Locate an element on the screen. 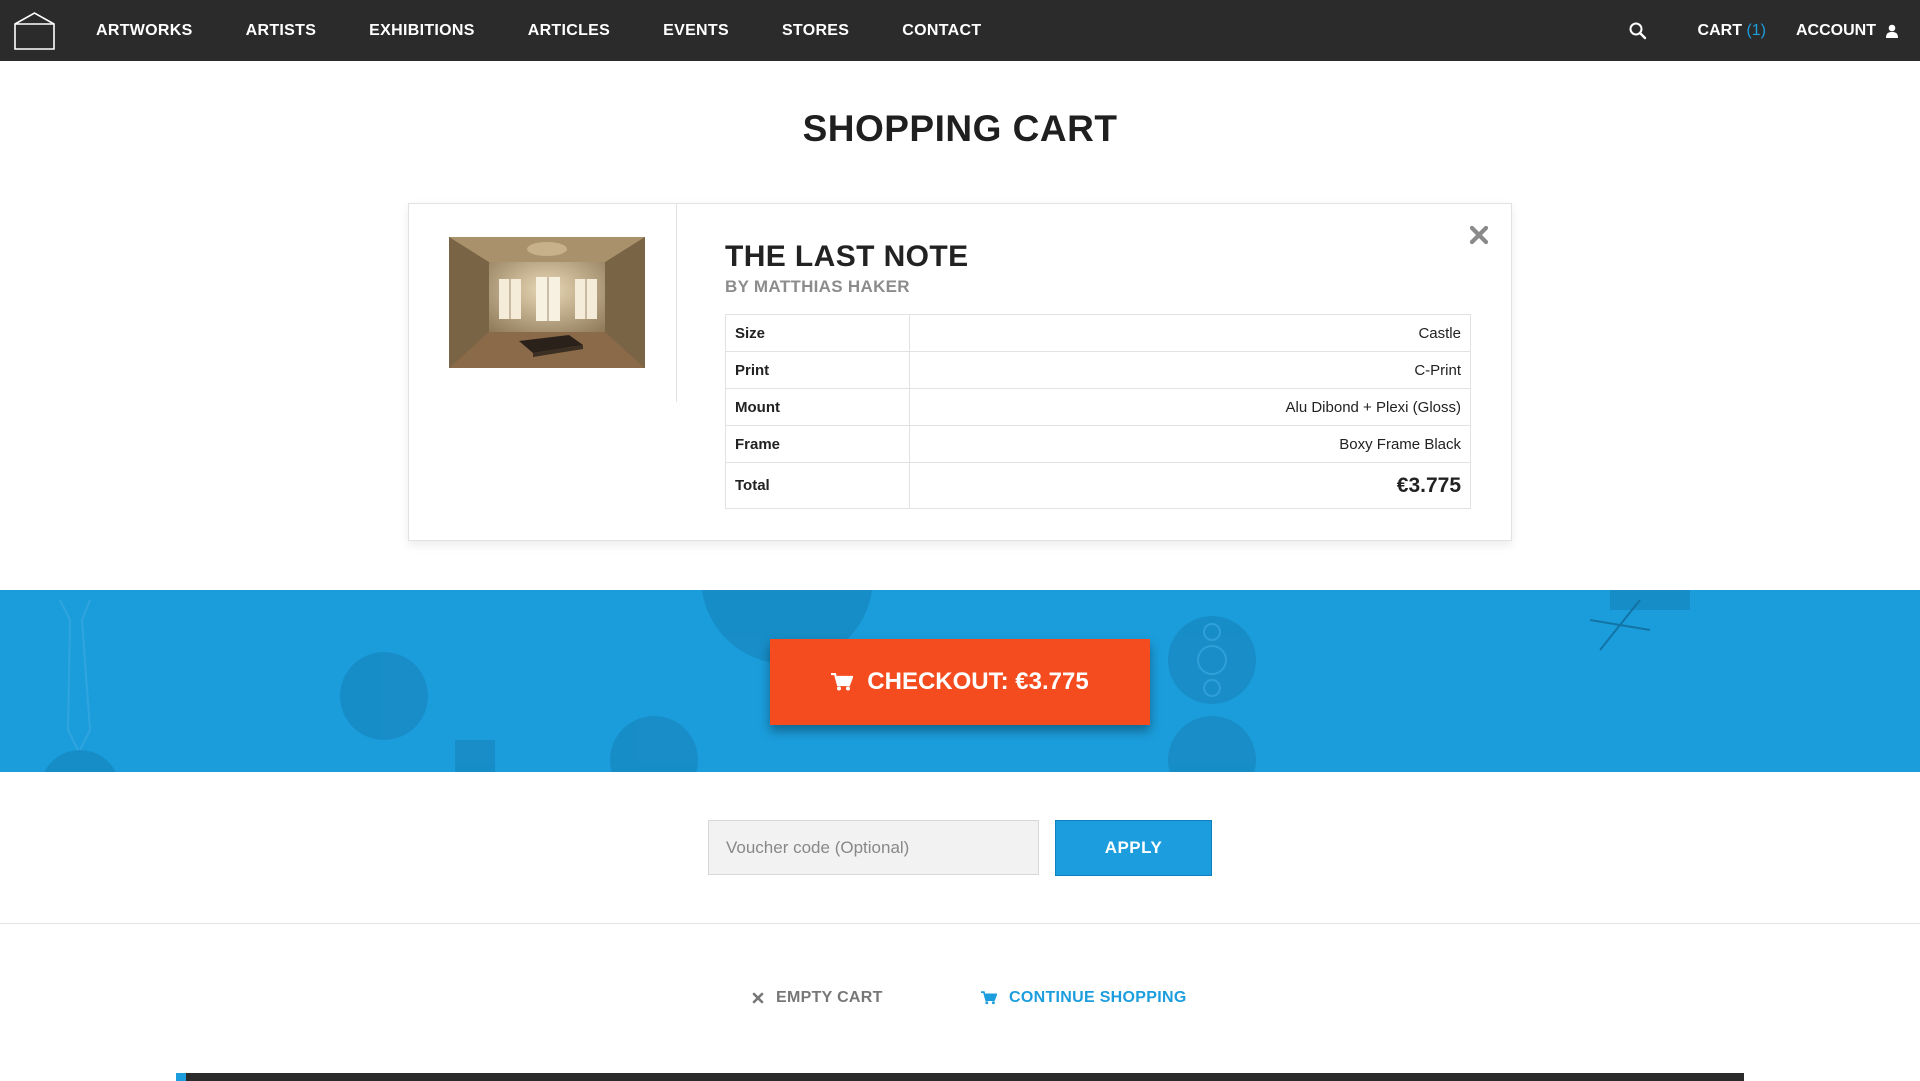  spec-key: Print is located at coordinates (817, 370).